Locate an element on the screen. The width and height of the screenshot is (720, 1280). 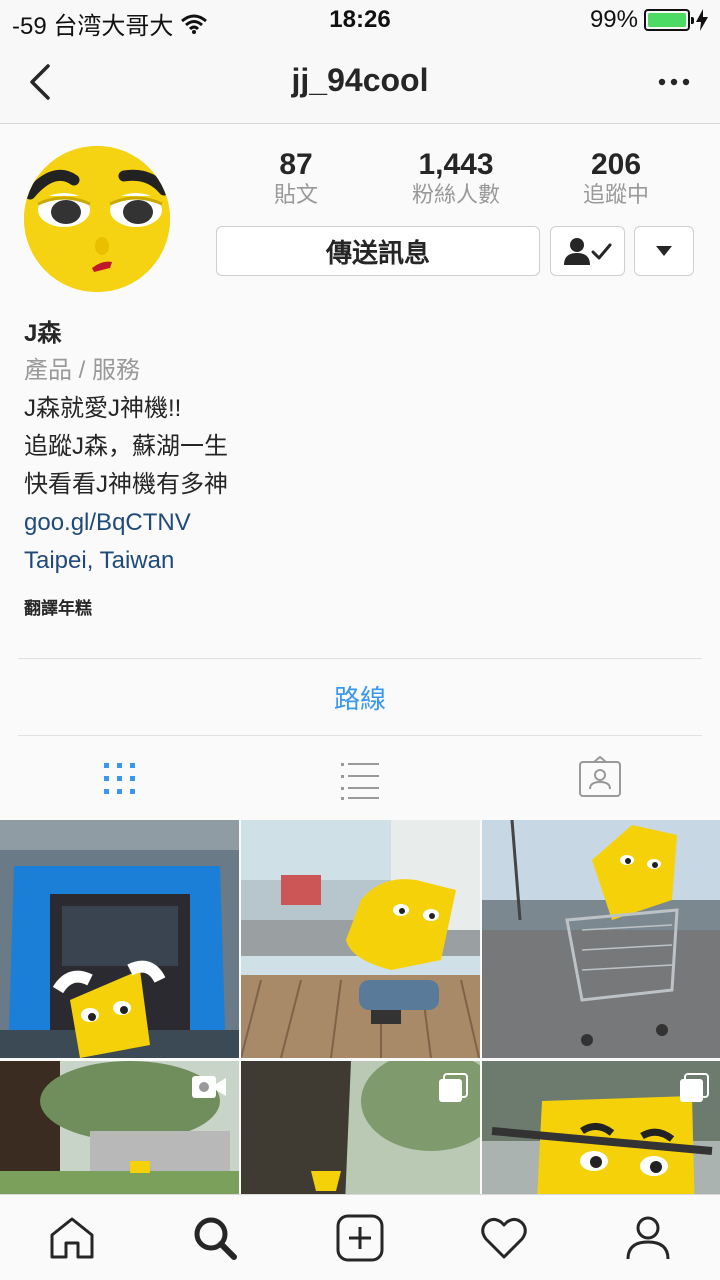
search-icon is located at coordinates (215, 1238).